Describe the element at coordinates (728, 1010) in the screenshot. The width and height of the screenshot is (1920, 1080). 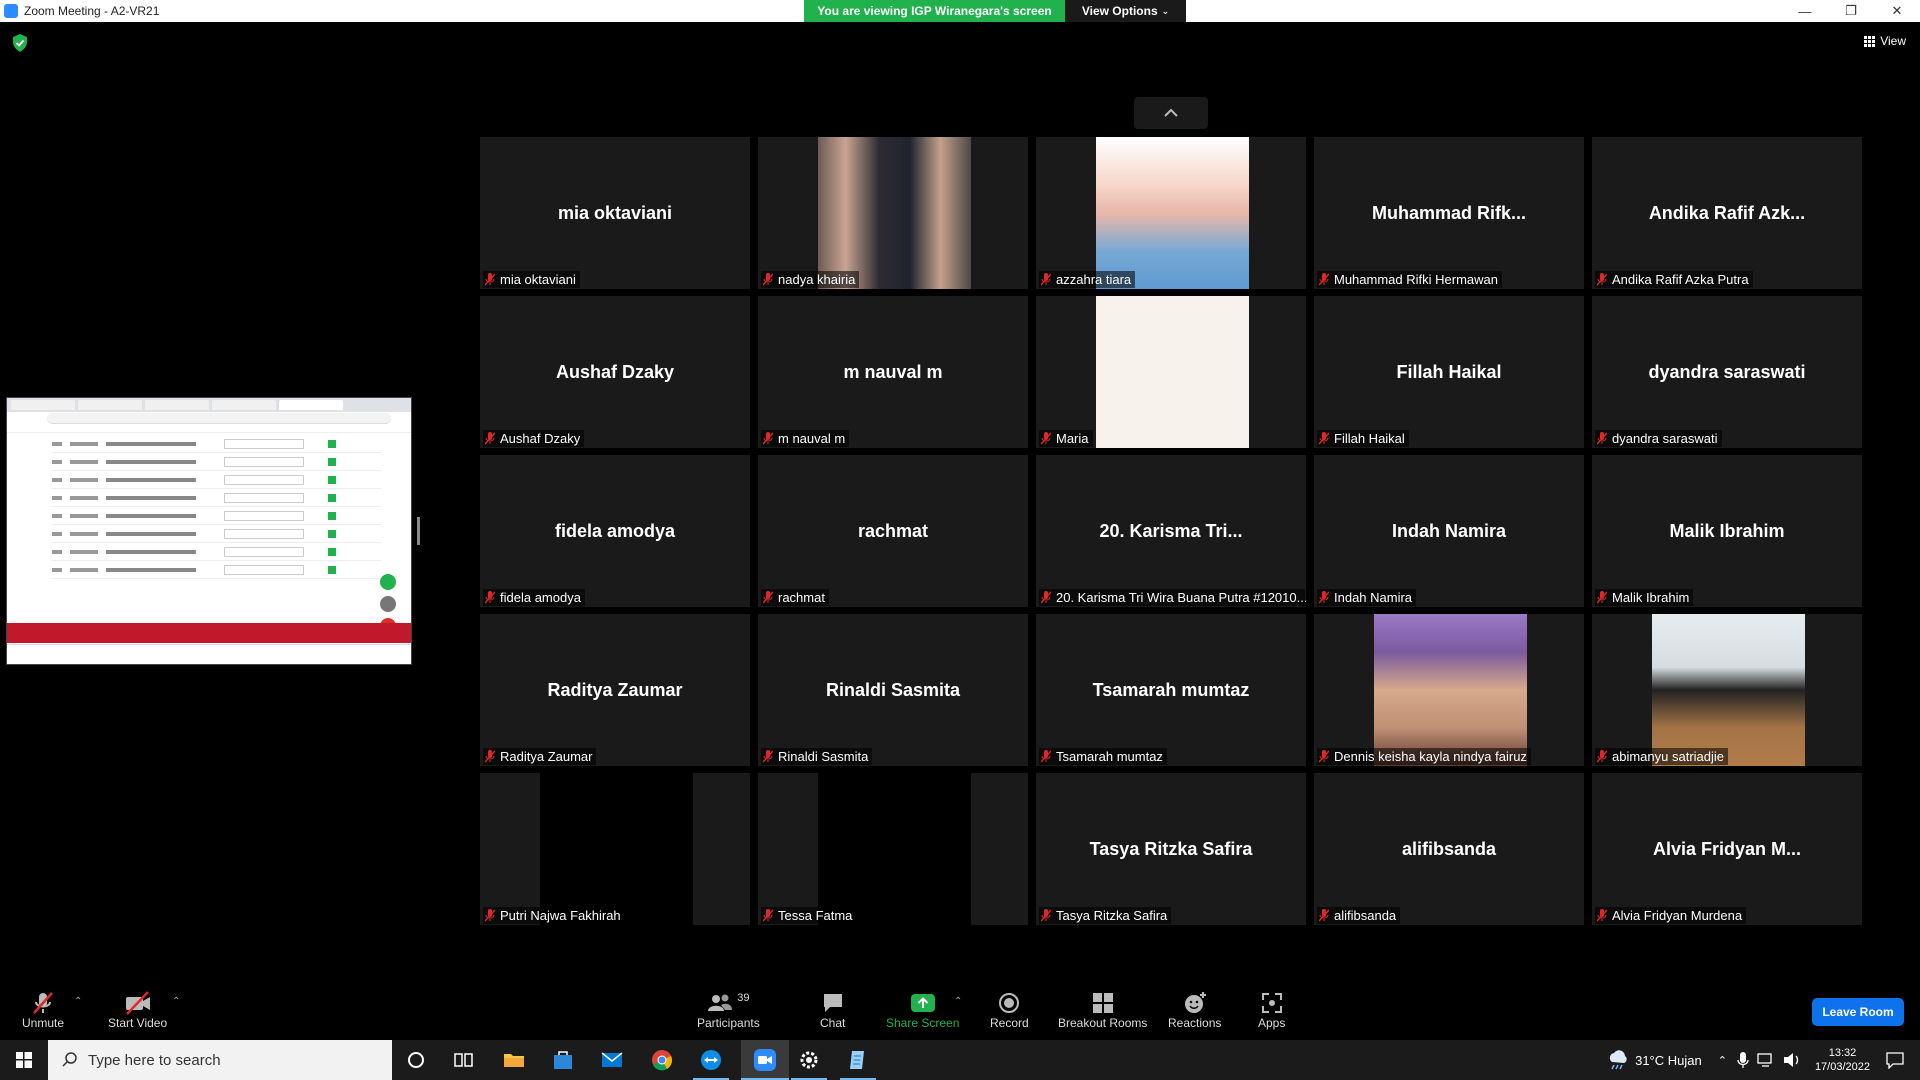
I see `participants-button: 39 Participants` at that location.